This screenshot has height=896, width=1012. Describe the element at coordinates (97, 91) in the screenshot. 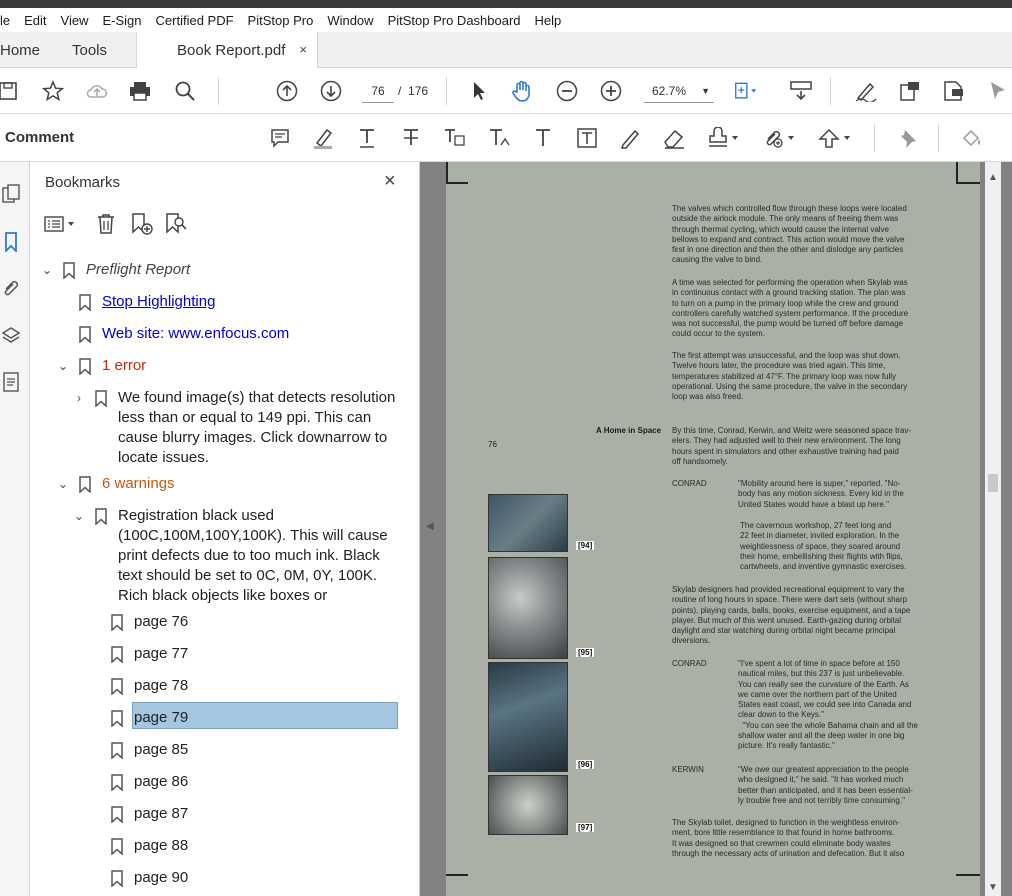

I see `cloud-upload-icon` at that location.